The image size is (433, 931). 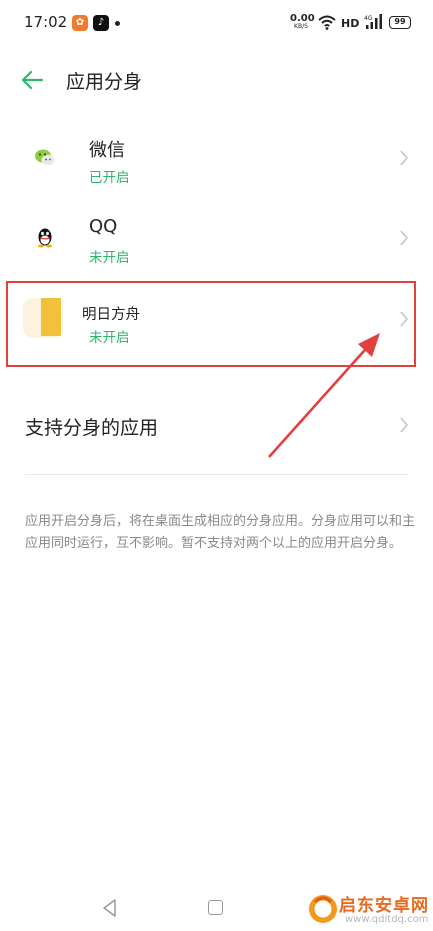 What do you see at coordinates (45, 238) in the screenshot?
I see `qq-icon` at bounding box center [45, 238].